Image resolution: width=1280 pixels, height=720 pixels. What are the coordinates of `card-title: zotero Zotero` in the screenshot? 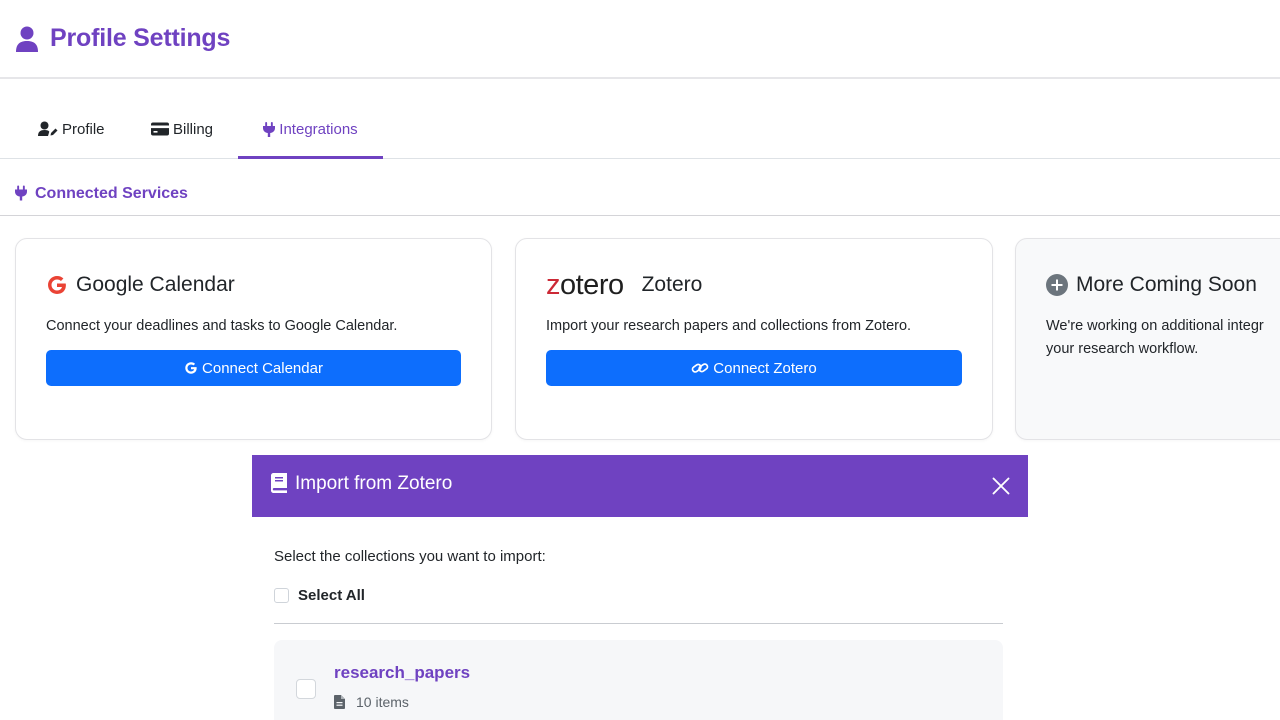 It's located at (624, 284).